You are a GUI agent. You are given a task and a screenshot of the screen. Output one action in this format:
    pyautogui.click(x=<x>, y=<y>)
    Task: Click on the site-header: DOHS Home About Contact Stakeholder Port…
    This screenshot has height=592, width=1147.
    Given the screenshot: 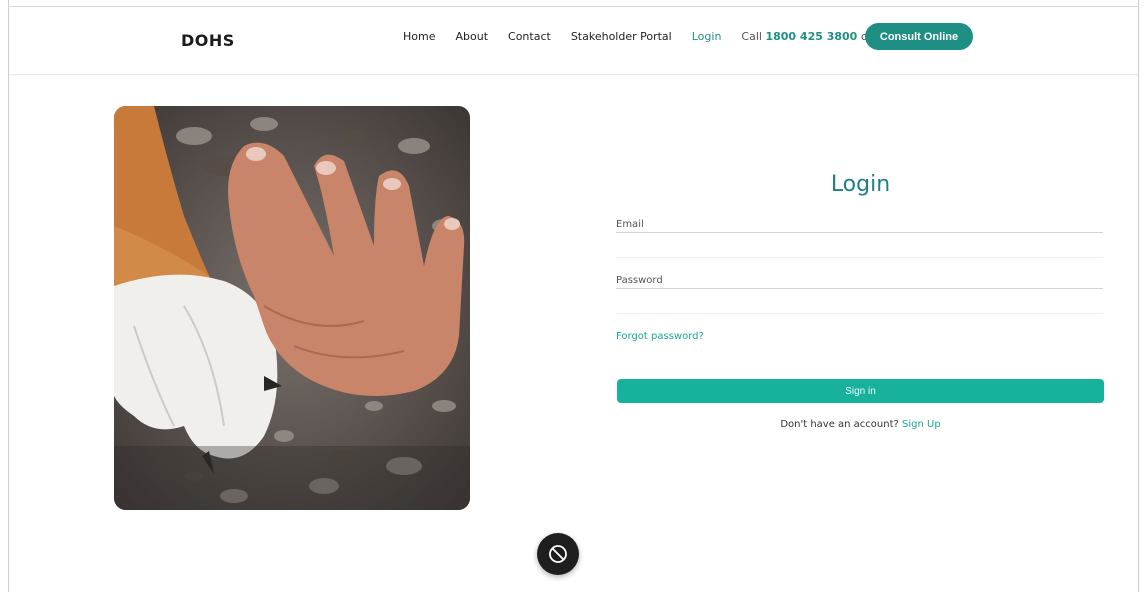 What is the action you would take?
    pyautogui.click(x=573, y=41)
    